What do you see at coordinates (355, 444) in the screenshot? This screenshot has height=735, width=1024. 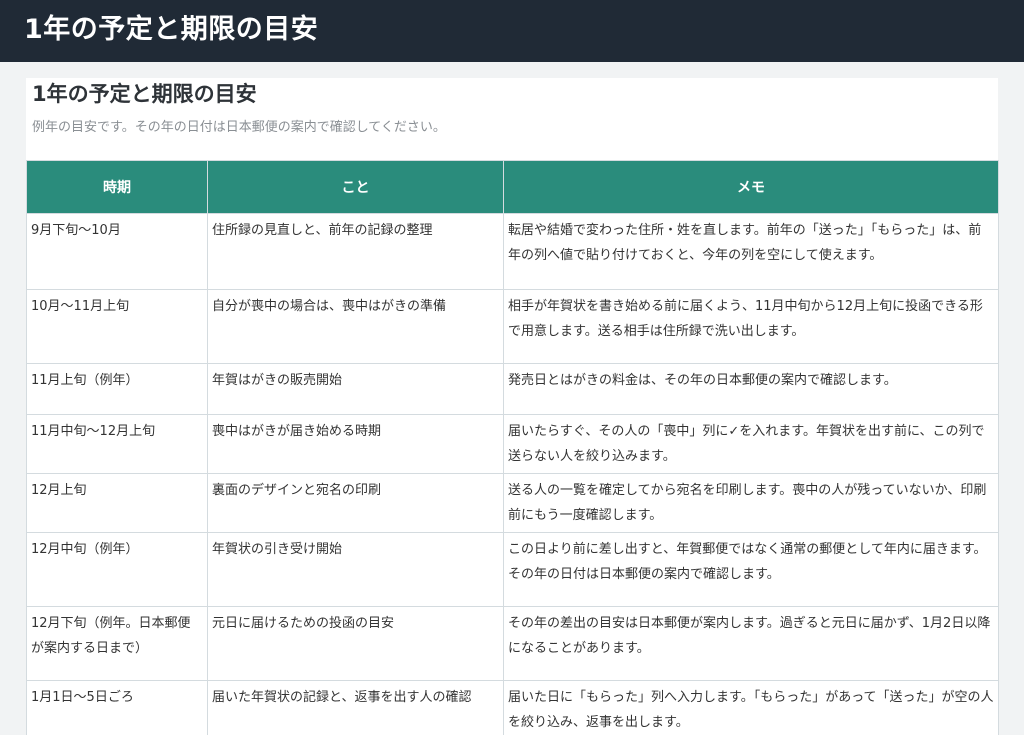 I see `cell-task: 喪中はがきが届き始める時期` at bounding box center [355, 444].